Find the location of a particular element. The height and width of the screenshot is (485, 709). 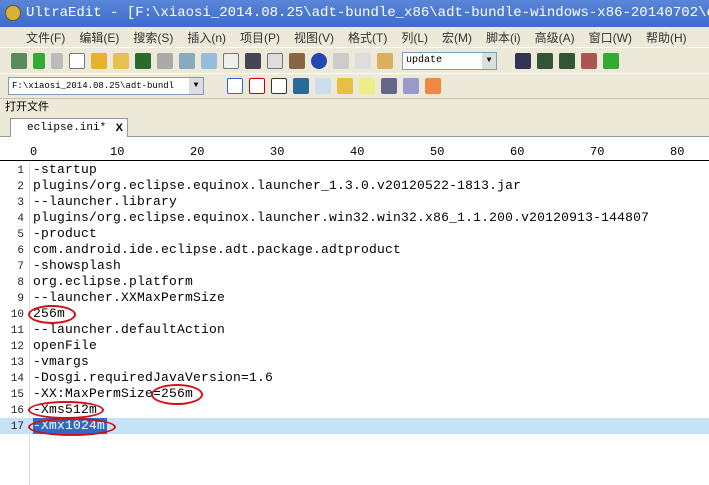

menu-item: 窗口(W) is located at coordinates (610, 37).